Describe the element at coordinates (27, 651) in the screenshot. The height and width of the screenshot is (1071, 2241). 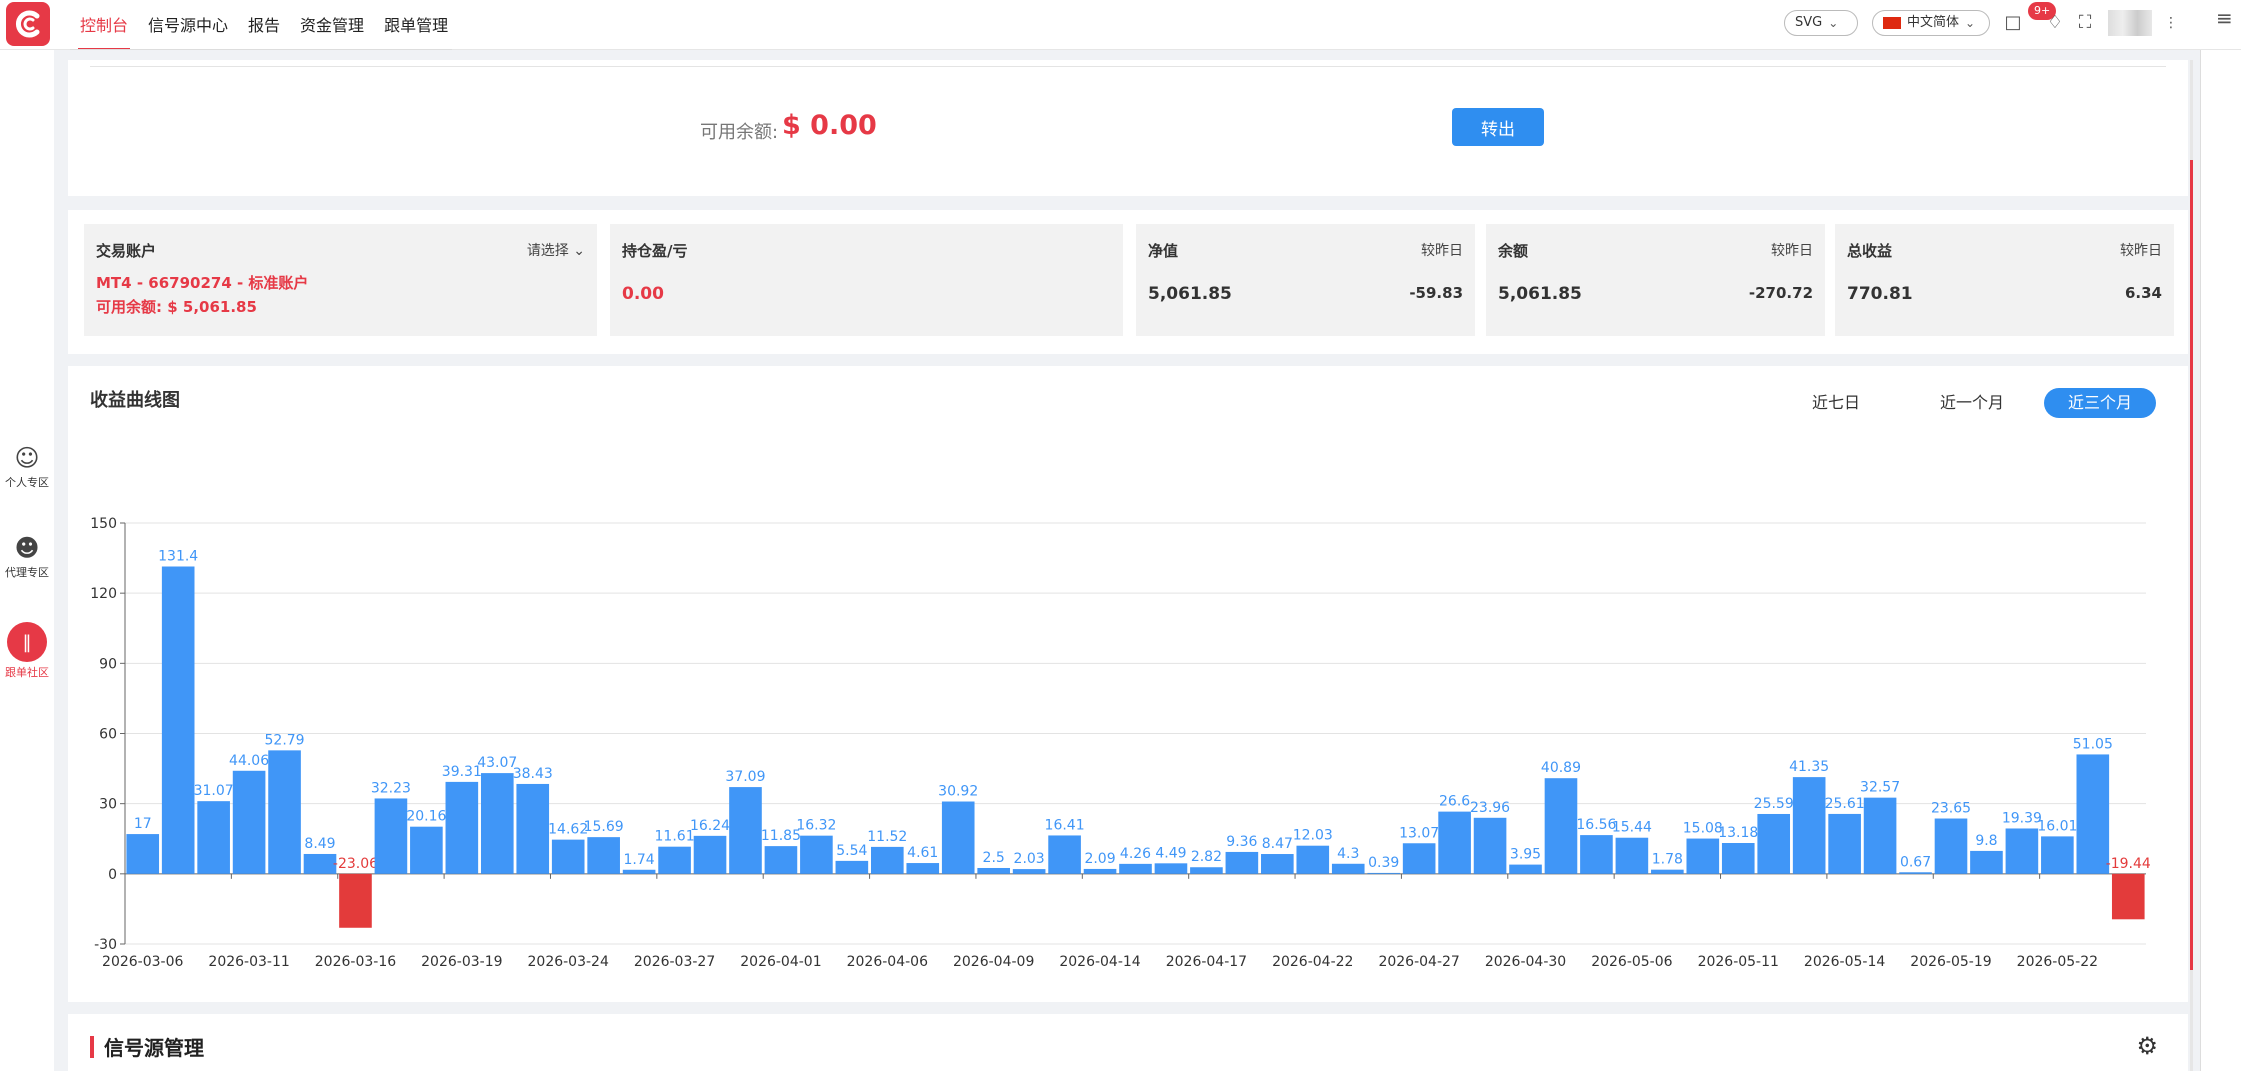
I see `sidebar-item-community: ‖ 跟单社区` at that location.